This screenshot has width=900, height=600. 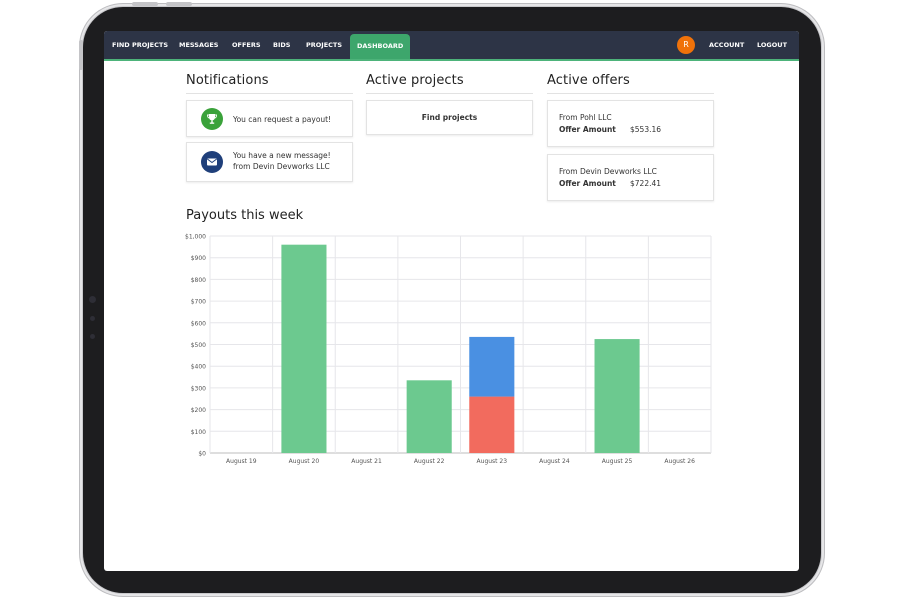 What do you see at coordinates (179, 4) in the screenshot?
I see `power-button` at bounding box center [179, 4].